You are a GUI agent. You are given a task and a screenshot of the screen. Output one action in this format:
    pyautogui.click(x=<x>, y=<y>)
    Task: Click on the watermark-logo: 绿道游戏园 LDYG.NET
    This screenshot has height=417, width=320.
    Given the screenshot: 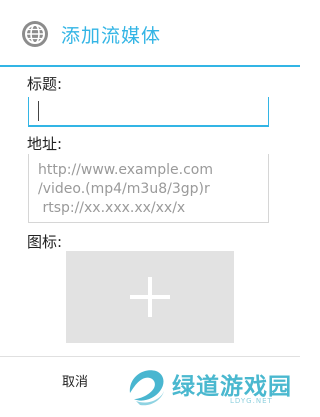 What is the action you would take?
    pyautogui.click(x=208, y=386)
    